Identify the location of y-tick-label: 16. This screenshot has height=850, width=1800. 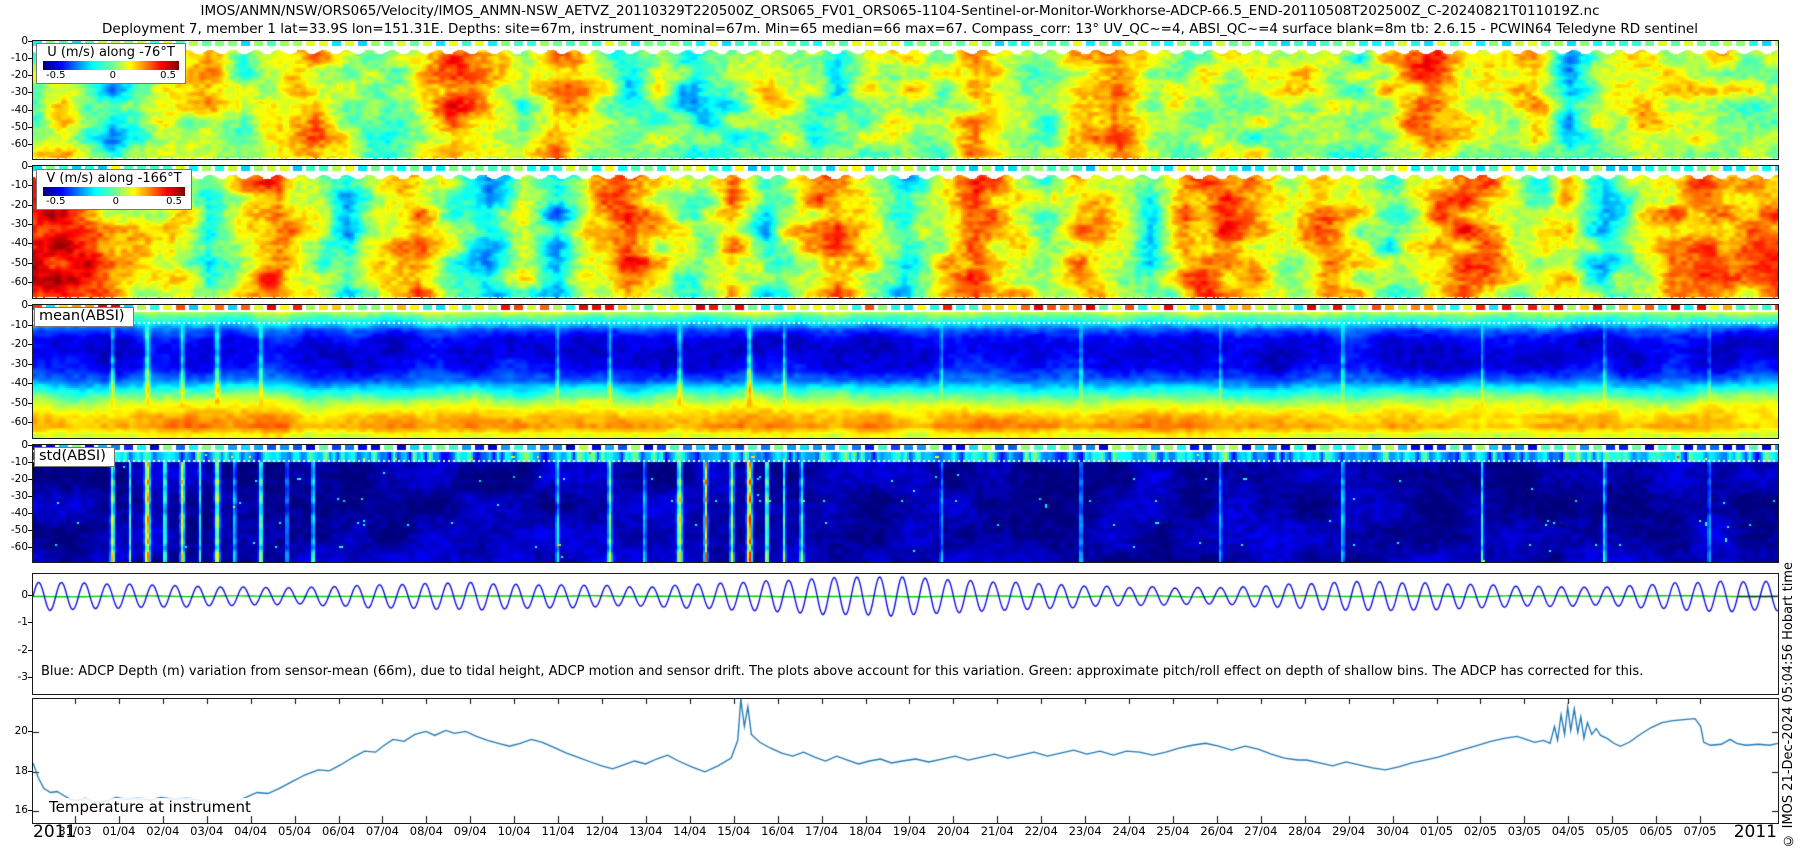
(21, 810).